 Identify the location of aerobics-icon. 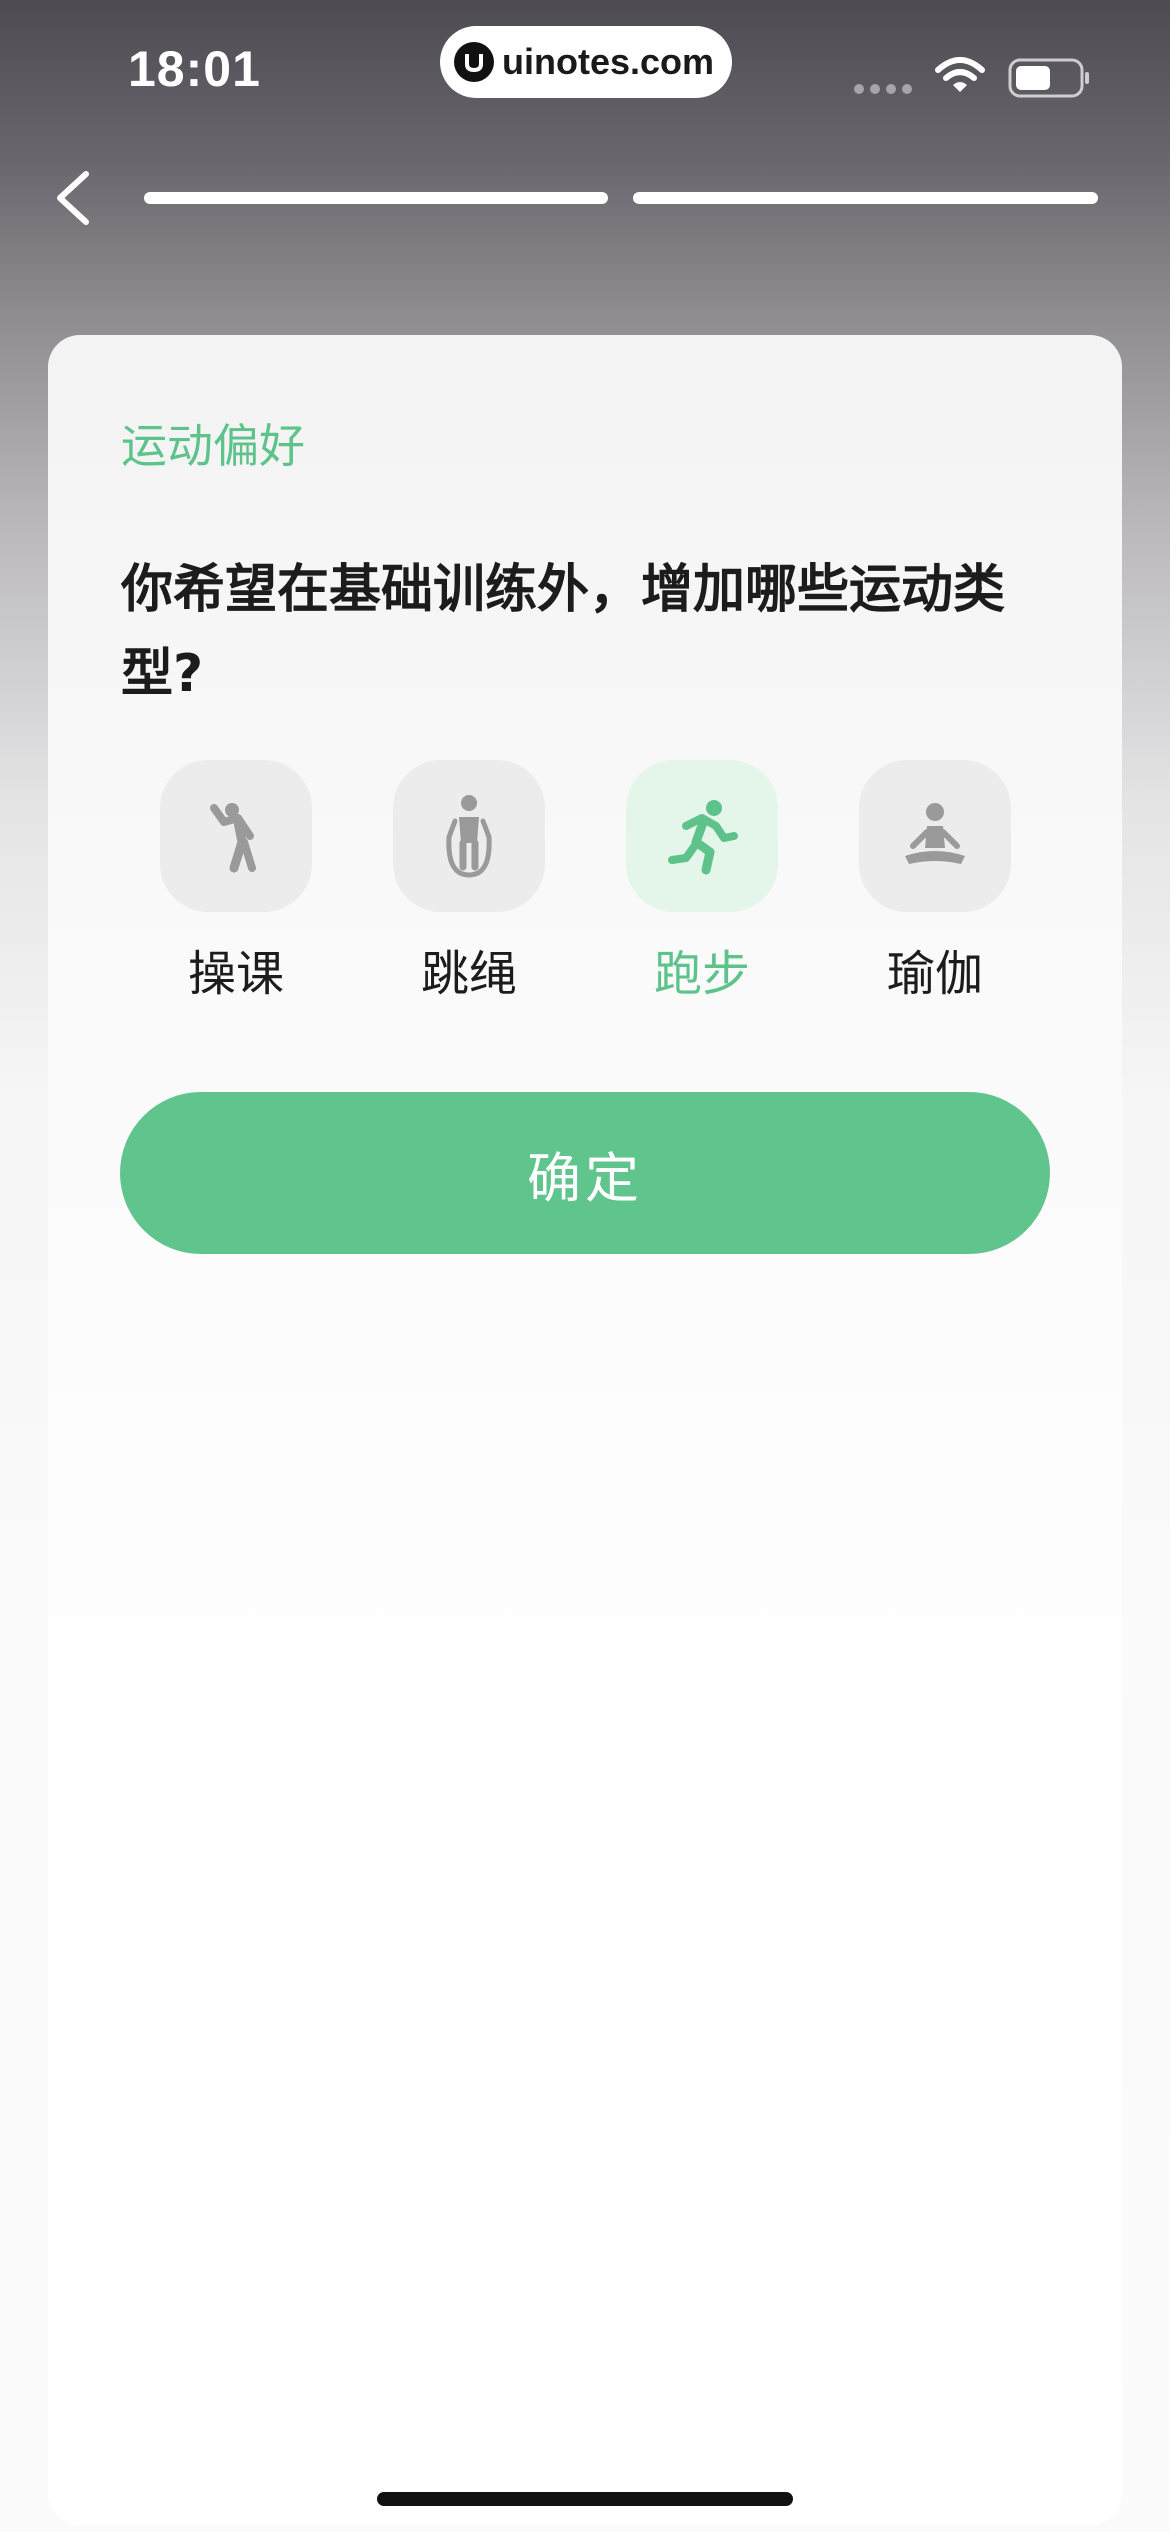
(236, 836).